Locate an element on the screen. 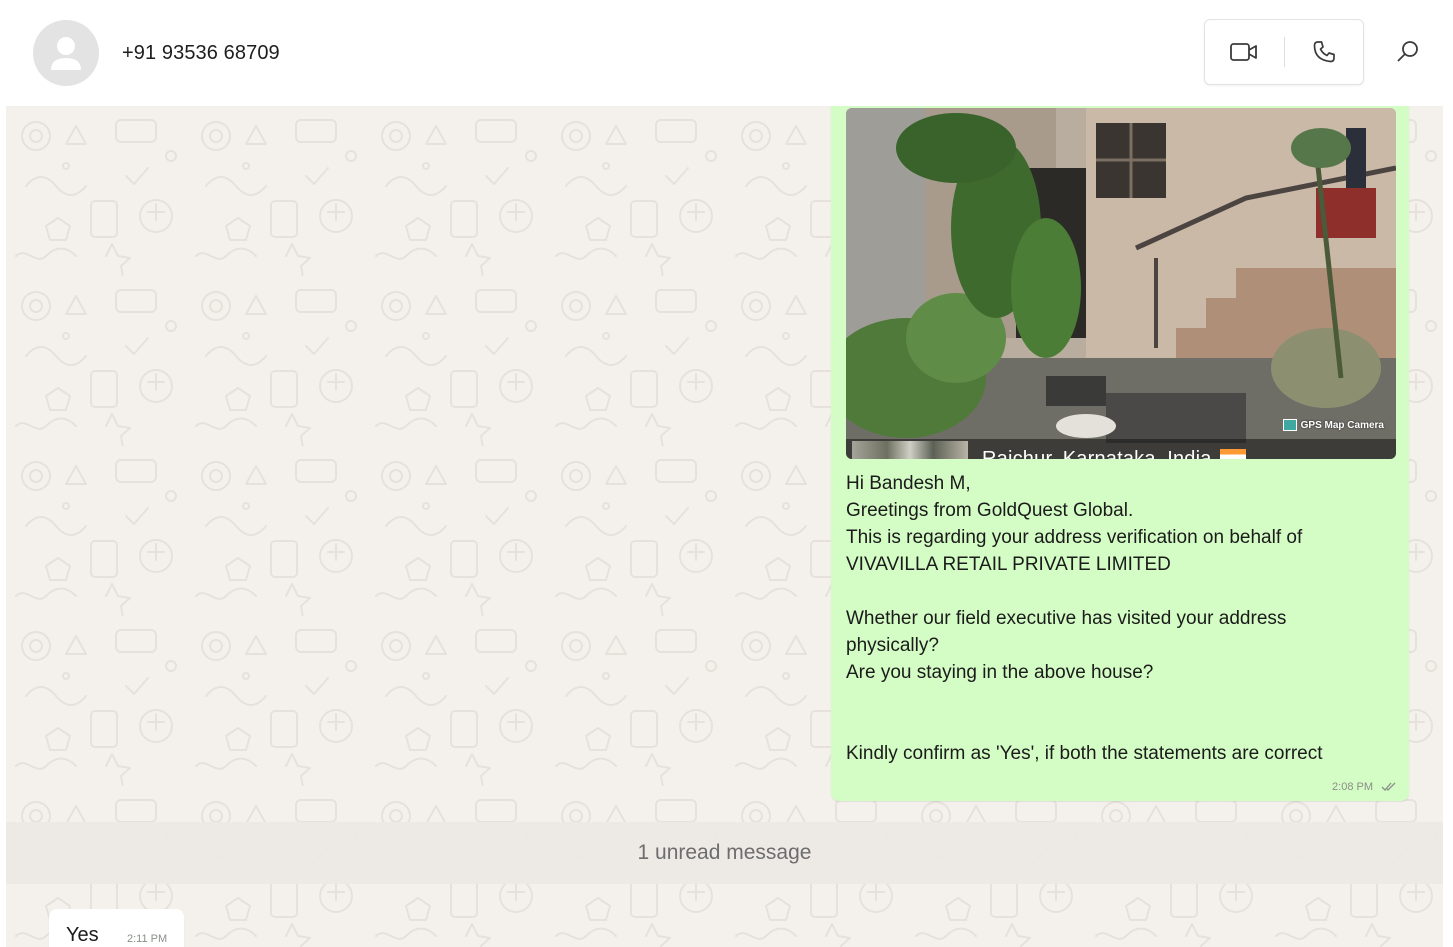 The height and width of the screenshot is (947, 1453). chat-header: +91 93536 68709 is located at coordinates (726, 53).